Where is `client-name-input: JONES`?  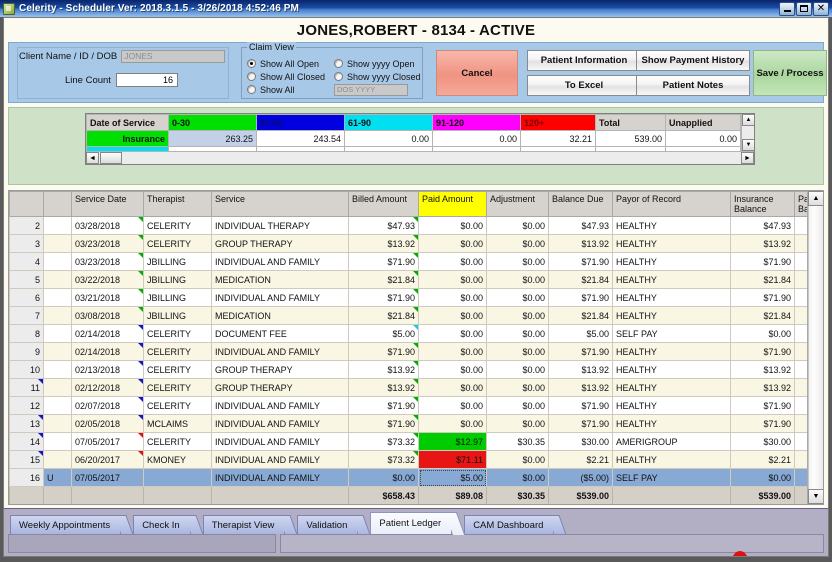 client-name-input: JONES is located at coordinates (173, 56).